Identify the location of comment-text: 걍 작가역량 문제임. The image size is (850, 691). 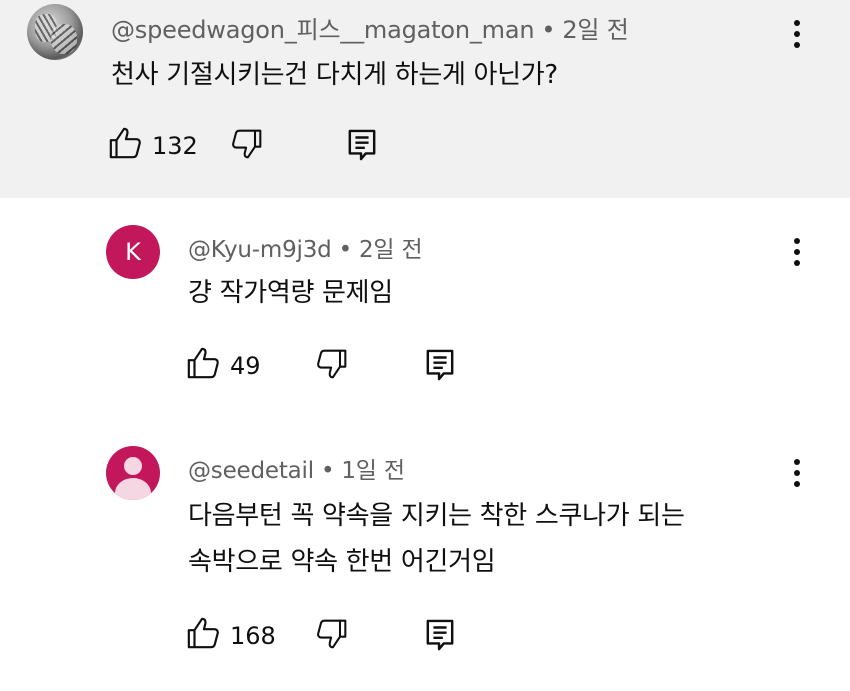
(290, 293).